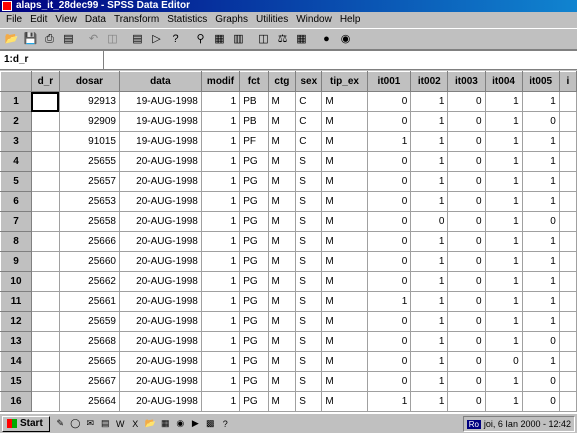 The width and height of the screenshot is (577, 433). What do you see at coordinates (567, 81) in the screenshot?
I see `column-header: i` at bounding box center [567, 81].